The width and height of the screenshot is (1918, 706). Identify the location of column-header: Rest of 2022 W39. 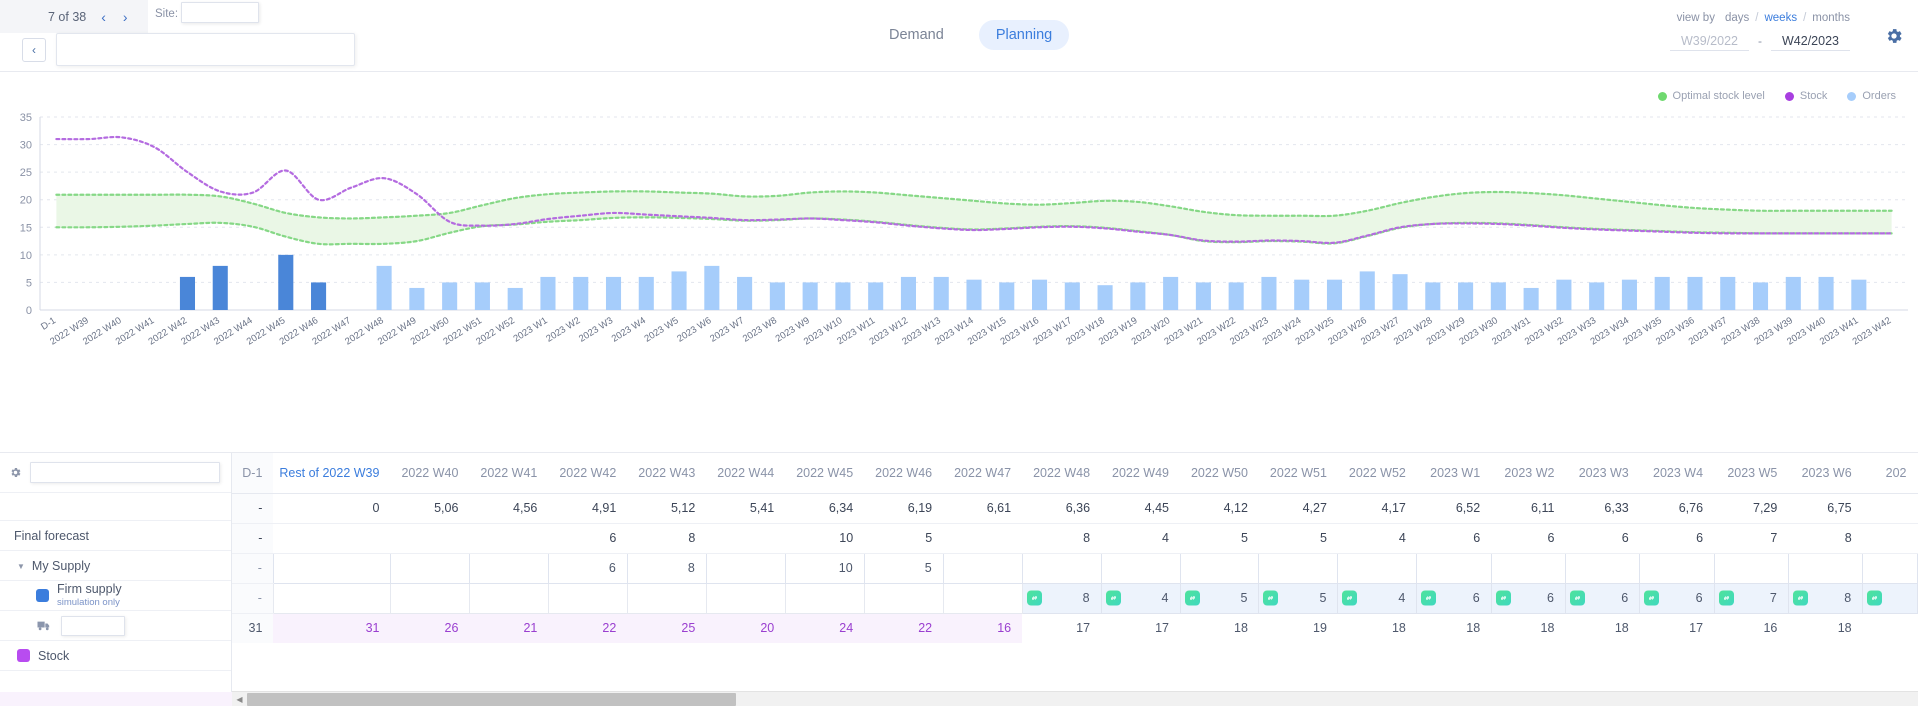
(332, 473).